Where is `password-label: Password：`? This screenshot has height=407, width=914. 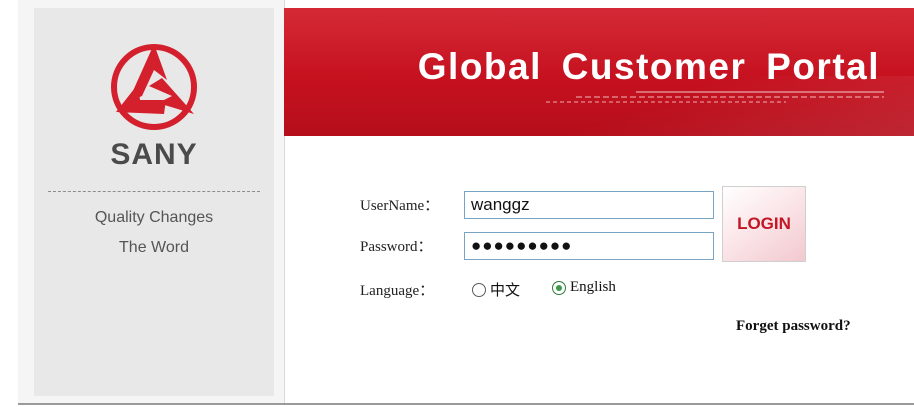 password-label: Password： is located at coordinates (396, 247).